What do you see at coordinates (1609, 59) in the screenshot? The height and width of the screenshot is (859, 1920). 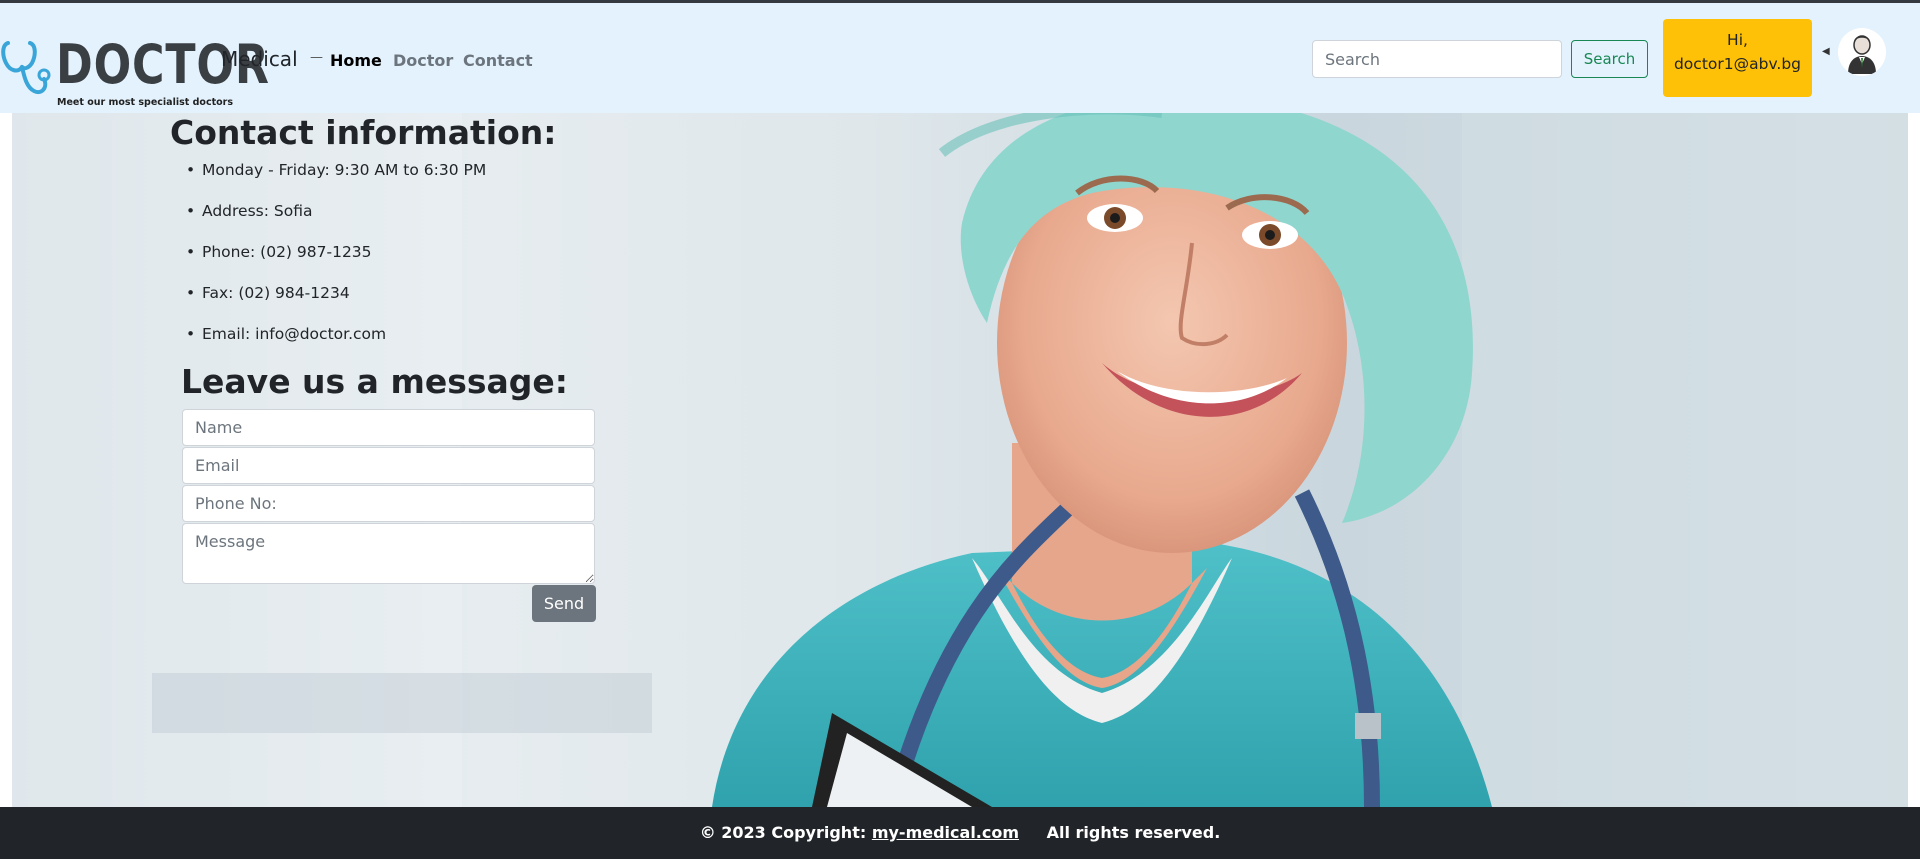 I see `search-button: Search` at bounding box center [1609, 59].